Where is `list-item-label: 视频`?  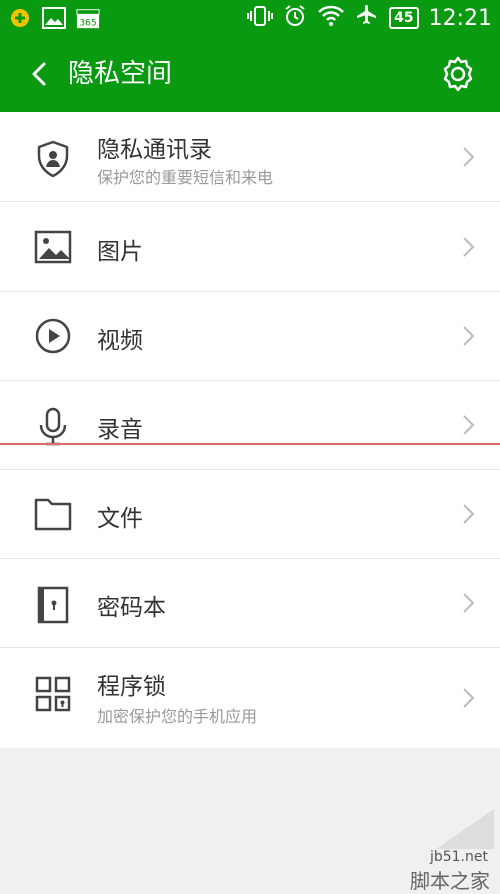
list-item-label: 视频 is located at coordinates (120, 341).